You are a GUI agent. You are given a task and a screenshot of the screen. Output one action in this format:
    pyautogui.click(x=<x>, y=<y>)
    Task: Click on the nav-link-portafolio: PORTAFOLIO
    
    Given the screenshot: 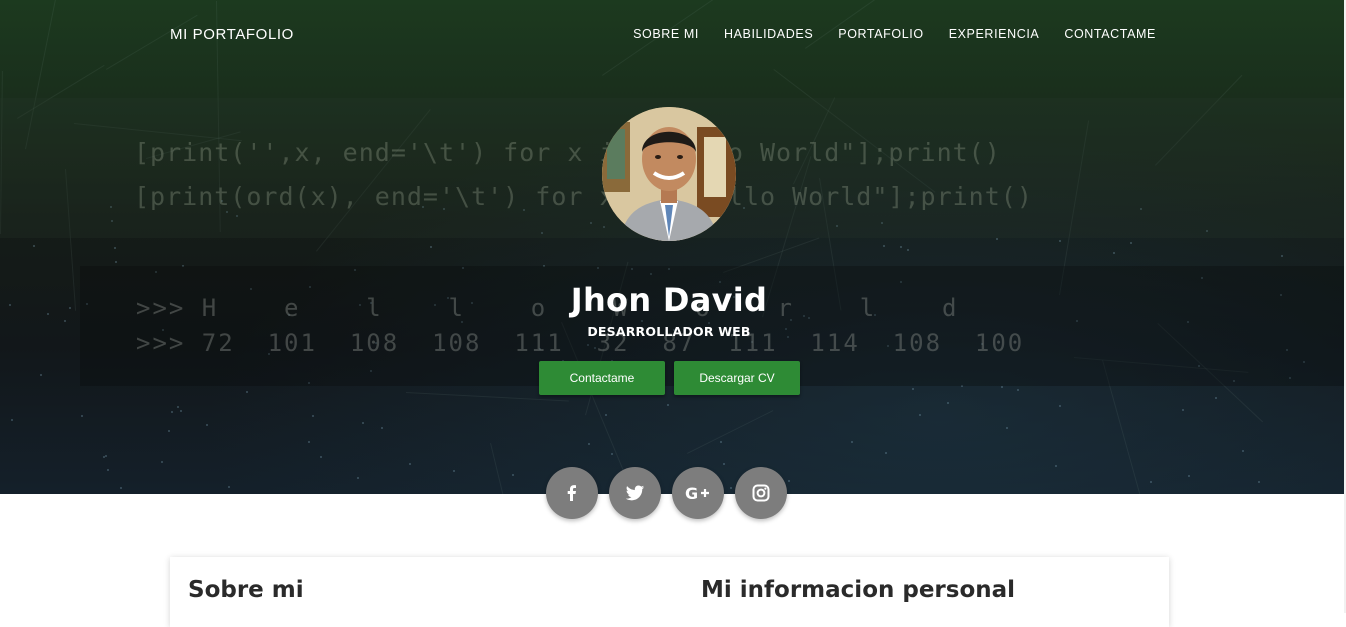 What is the action you would take?
    pyautogui.click(x=880, y=34)
    